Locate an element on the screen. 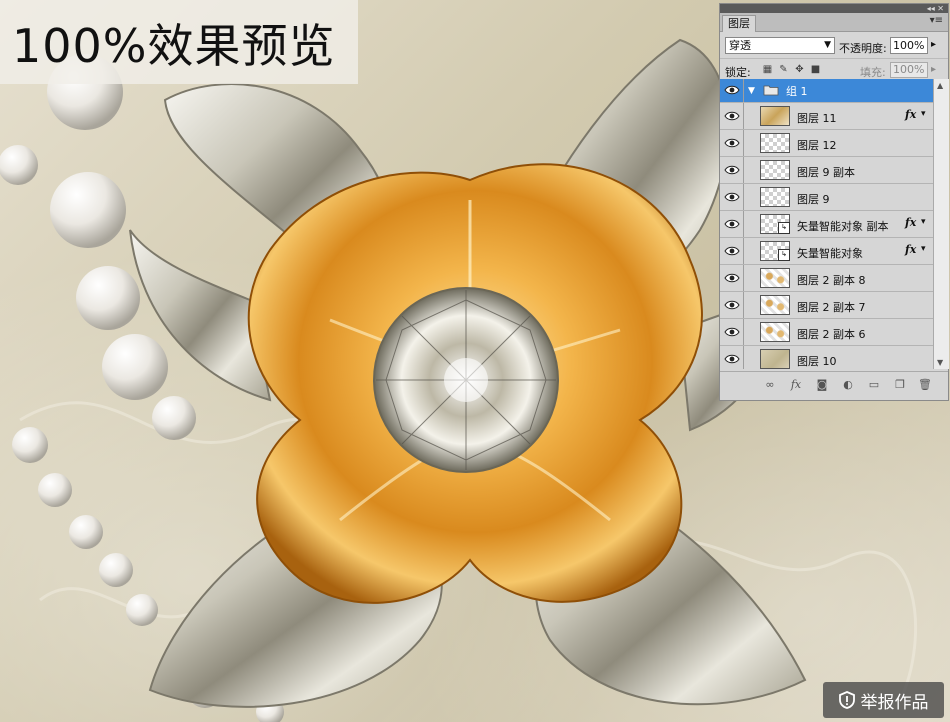 The width and height of the screenshot is (950, 722). layer-name: 图层 9 is located at coordinates (813, 199).